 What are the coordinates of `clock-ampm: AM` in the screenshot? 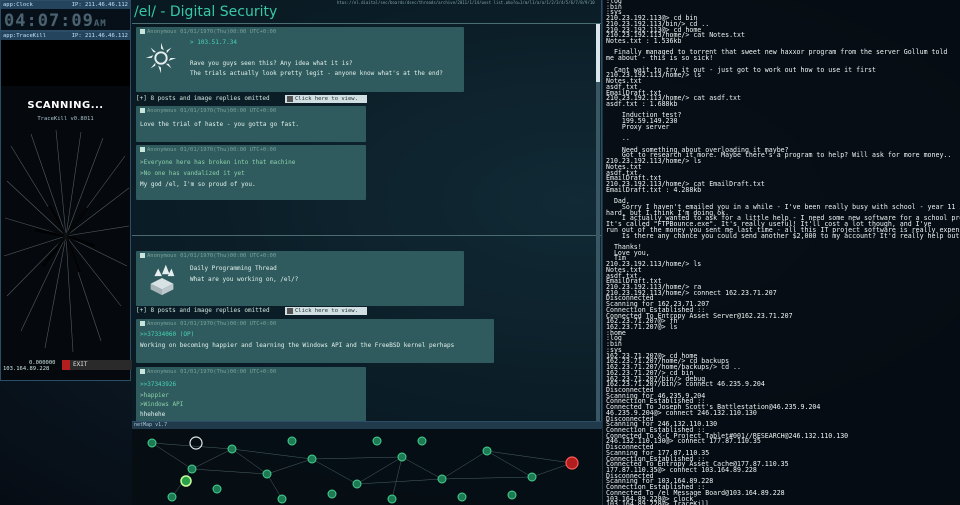 It's located at (100, 24).